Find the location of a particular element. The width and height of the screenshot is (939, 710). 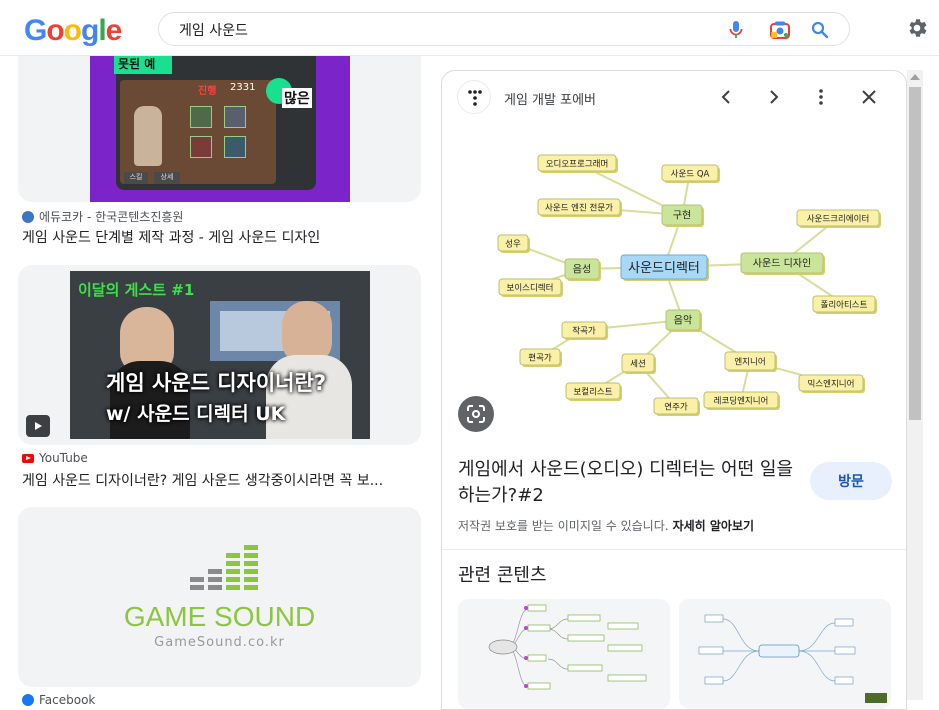

panel-divider is located at coordinates (674, 549).